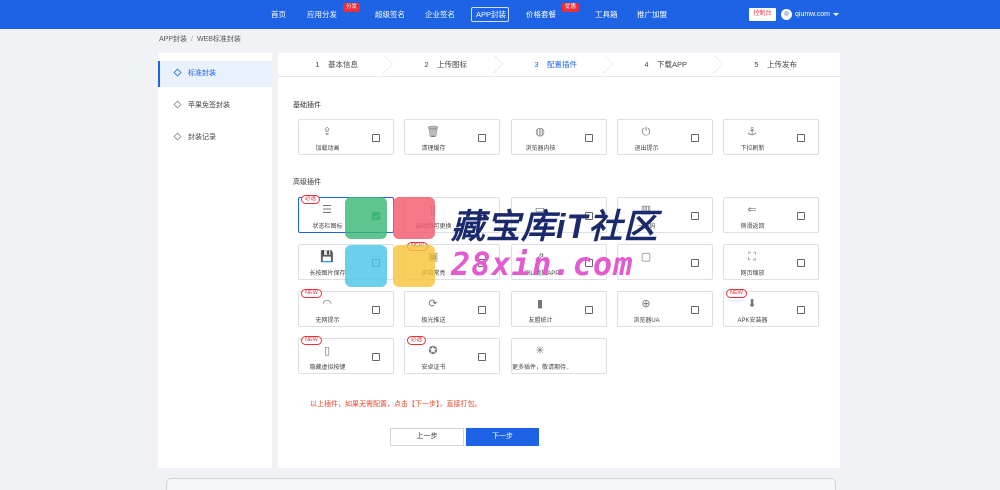 The height and width of the screenshot is (490, 1000). I want to click on plugin-tag-badge: 必选, so click(311, 199).